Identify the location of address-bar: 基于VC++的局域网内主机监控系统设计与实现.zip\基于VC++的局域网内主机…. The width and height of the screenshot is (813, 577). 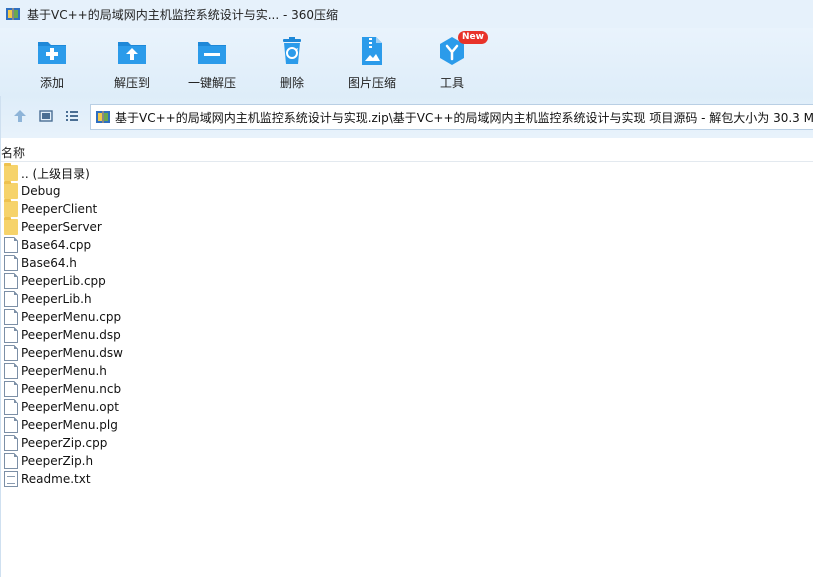
(451, 117).